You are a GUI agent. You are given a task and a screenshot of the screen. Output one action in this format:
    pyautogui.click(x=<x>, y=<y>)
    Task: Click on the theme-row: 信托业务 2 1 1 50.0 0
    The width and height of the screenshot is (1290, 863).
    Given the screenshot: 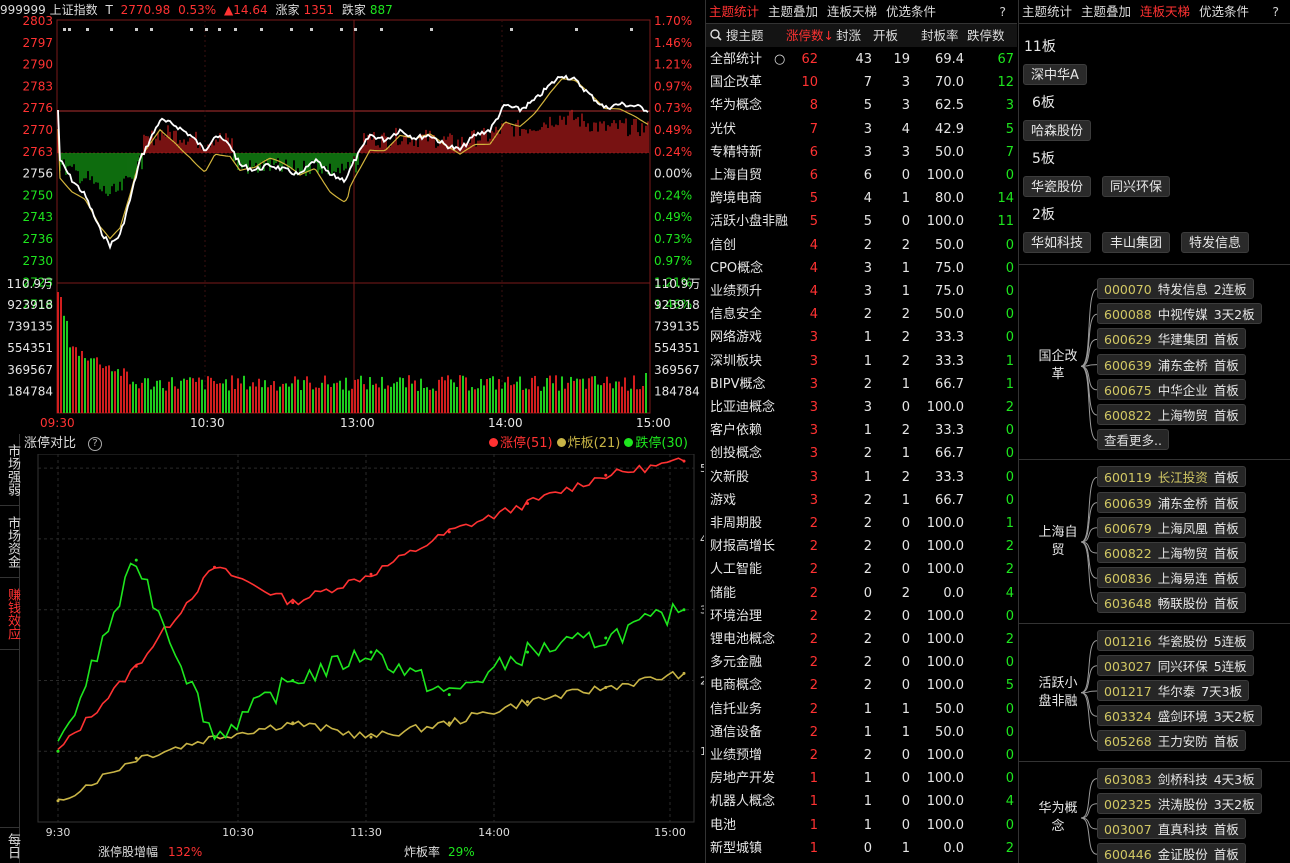 What is the action you would take?
    pyautogui.click(x=861, y=709)
    